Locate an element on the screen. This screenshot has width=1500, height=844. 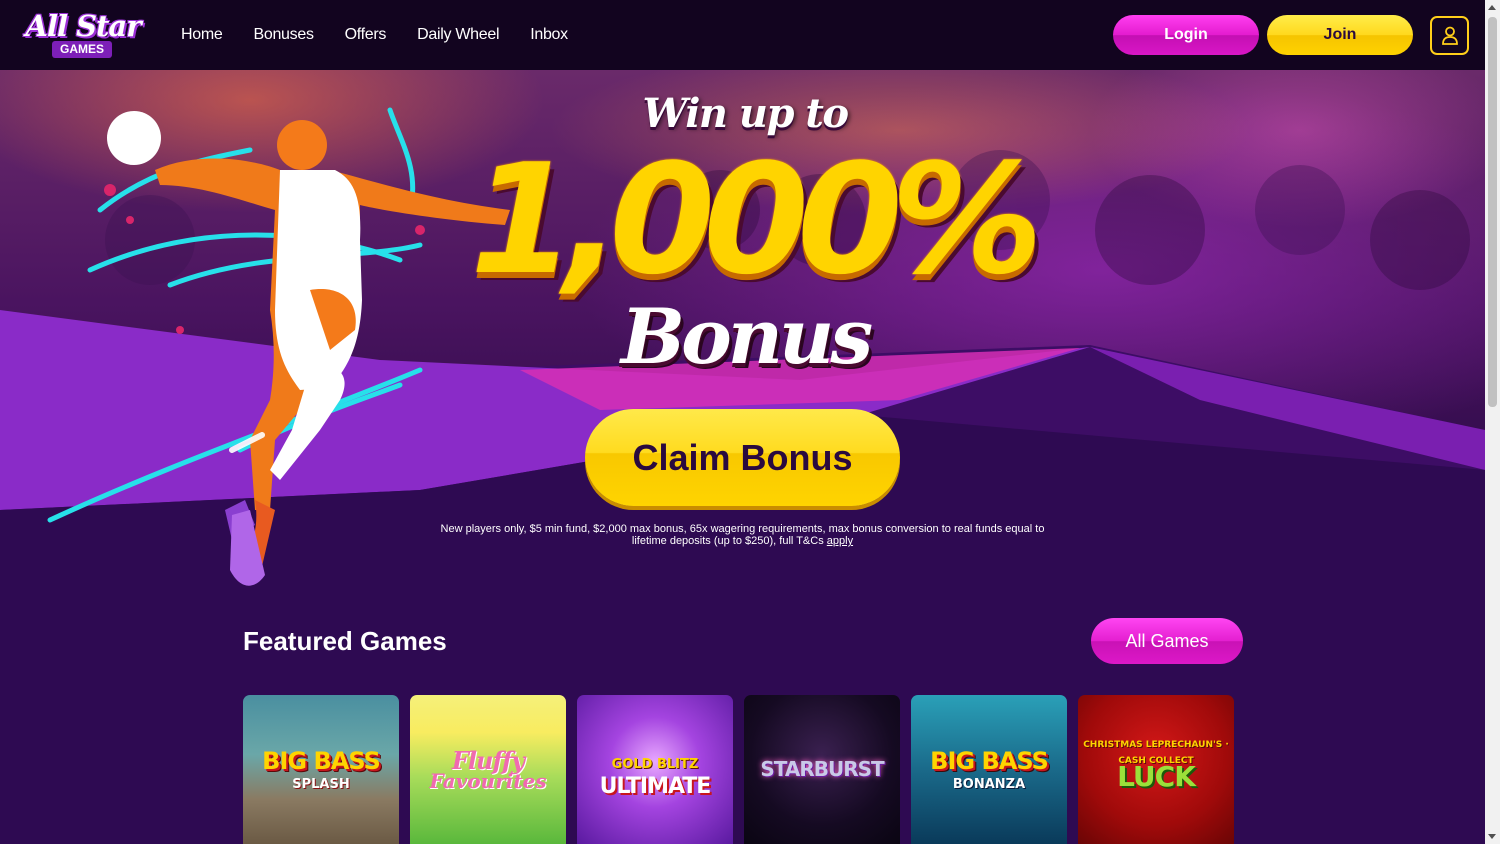
game-tile-gold-blitz-ultimate: GOLD BLITZ ULTIMATE is located at coordinates (655, 769).